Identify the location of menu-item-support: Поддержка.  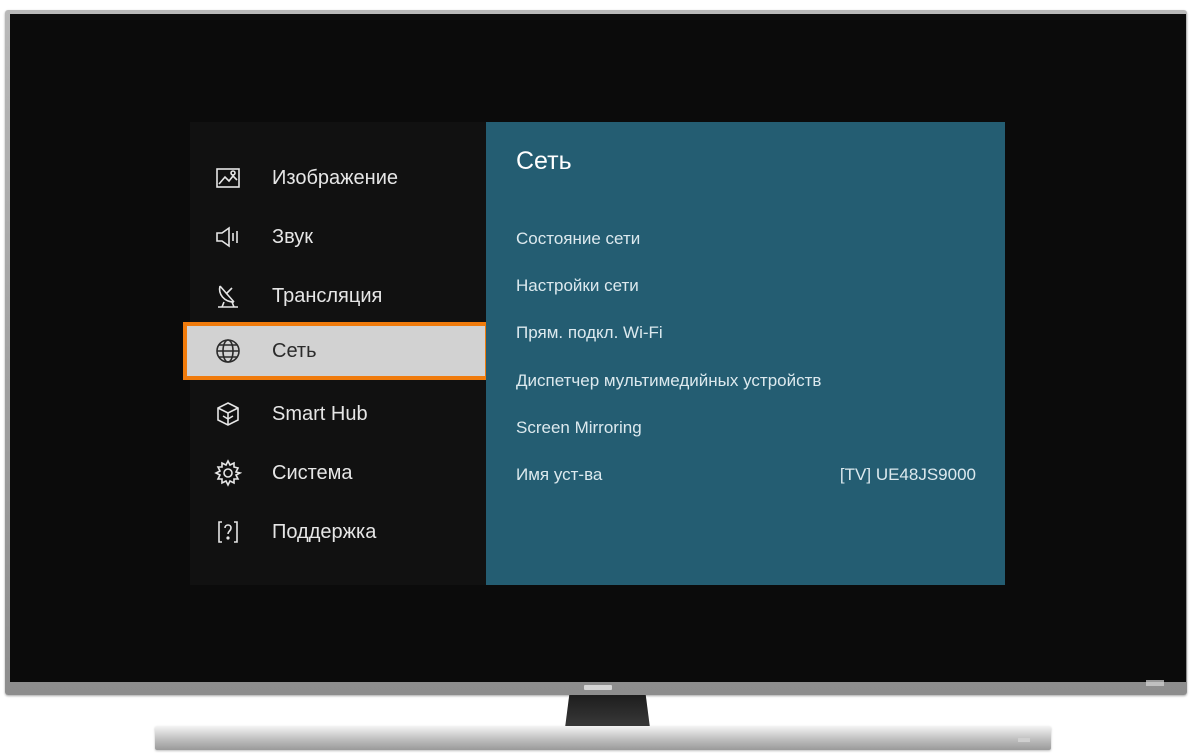
(346, 532).